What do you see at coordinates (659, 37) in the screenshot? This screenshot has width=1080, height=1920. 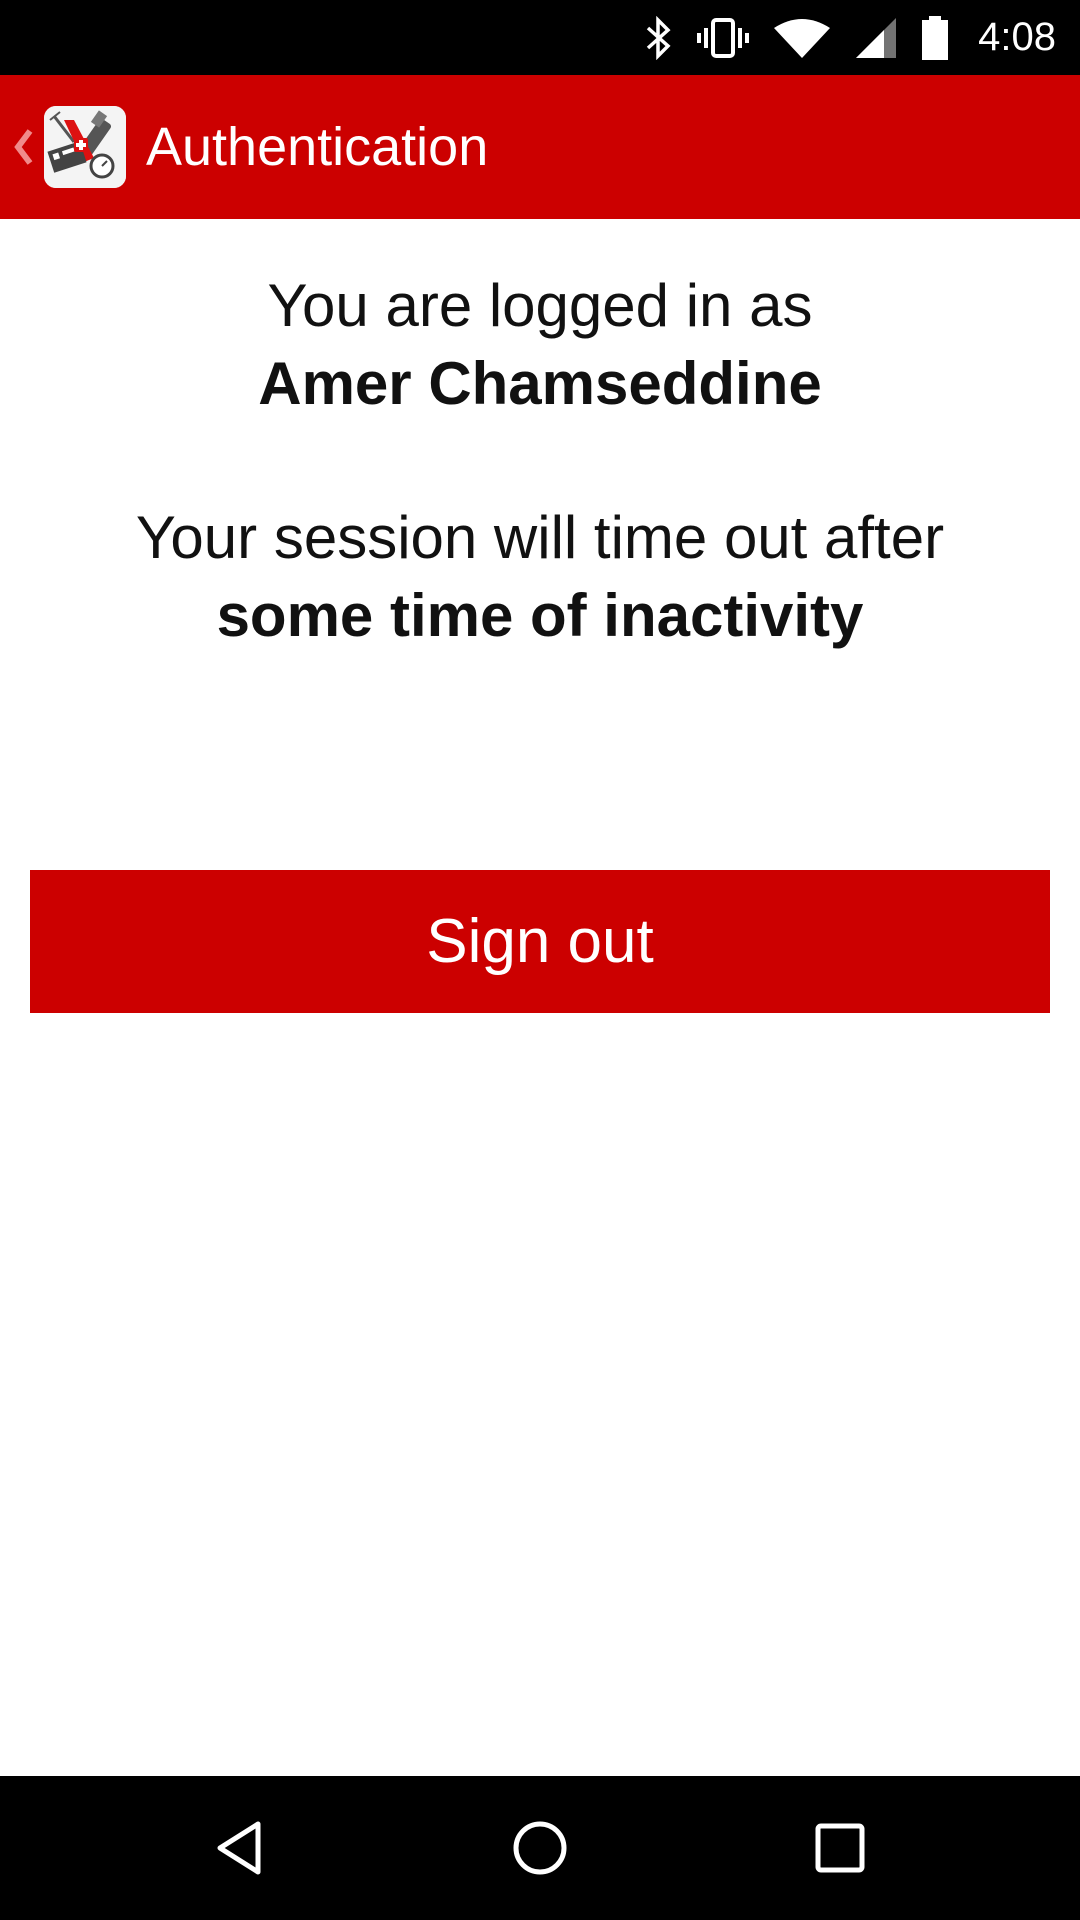 I see `bluetooth-icon` at bounding box center [659, 37].